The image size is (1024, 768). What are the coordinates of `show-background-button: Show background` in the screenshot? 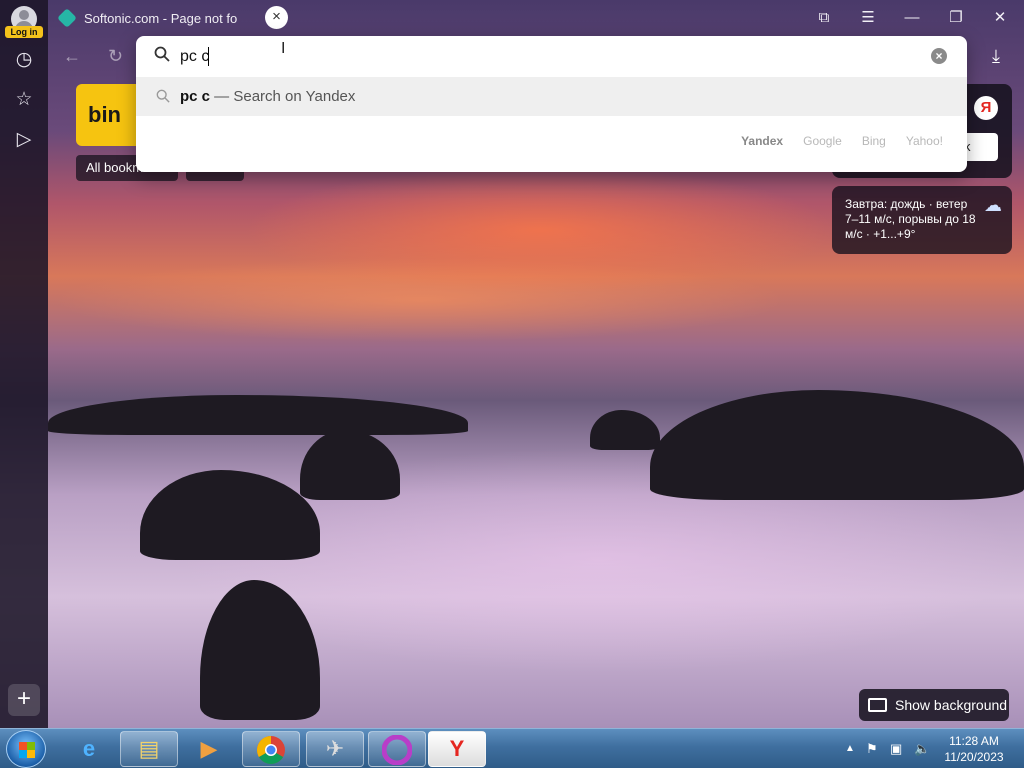 It's located at (934, 705).